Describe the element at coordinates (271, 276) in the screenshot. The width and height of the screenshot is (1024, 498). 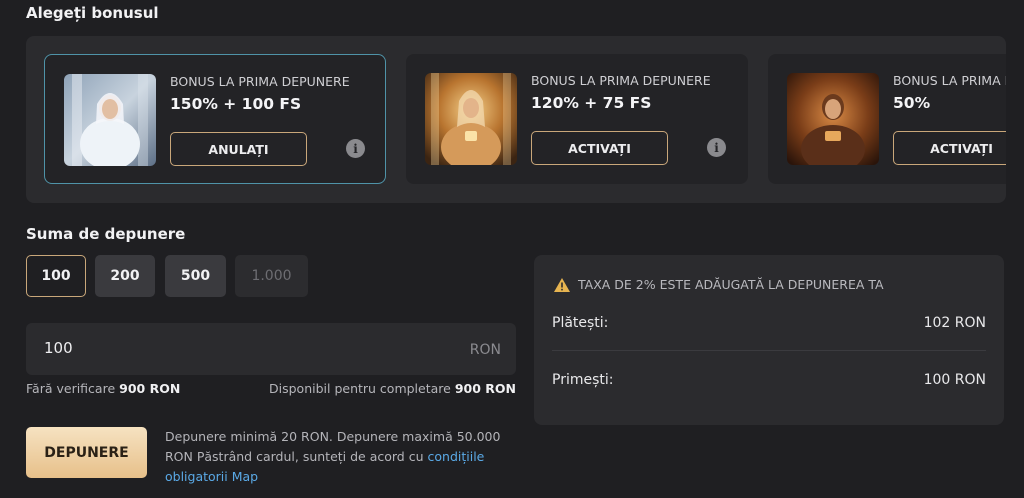
I see `amount-chip-1000: 1.000` at that location.